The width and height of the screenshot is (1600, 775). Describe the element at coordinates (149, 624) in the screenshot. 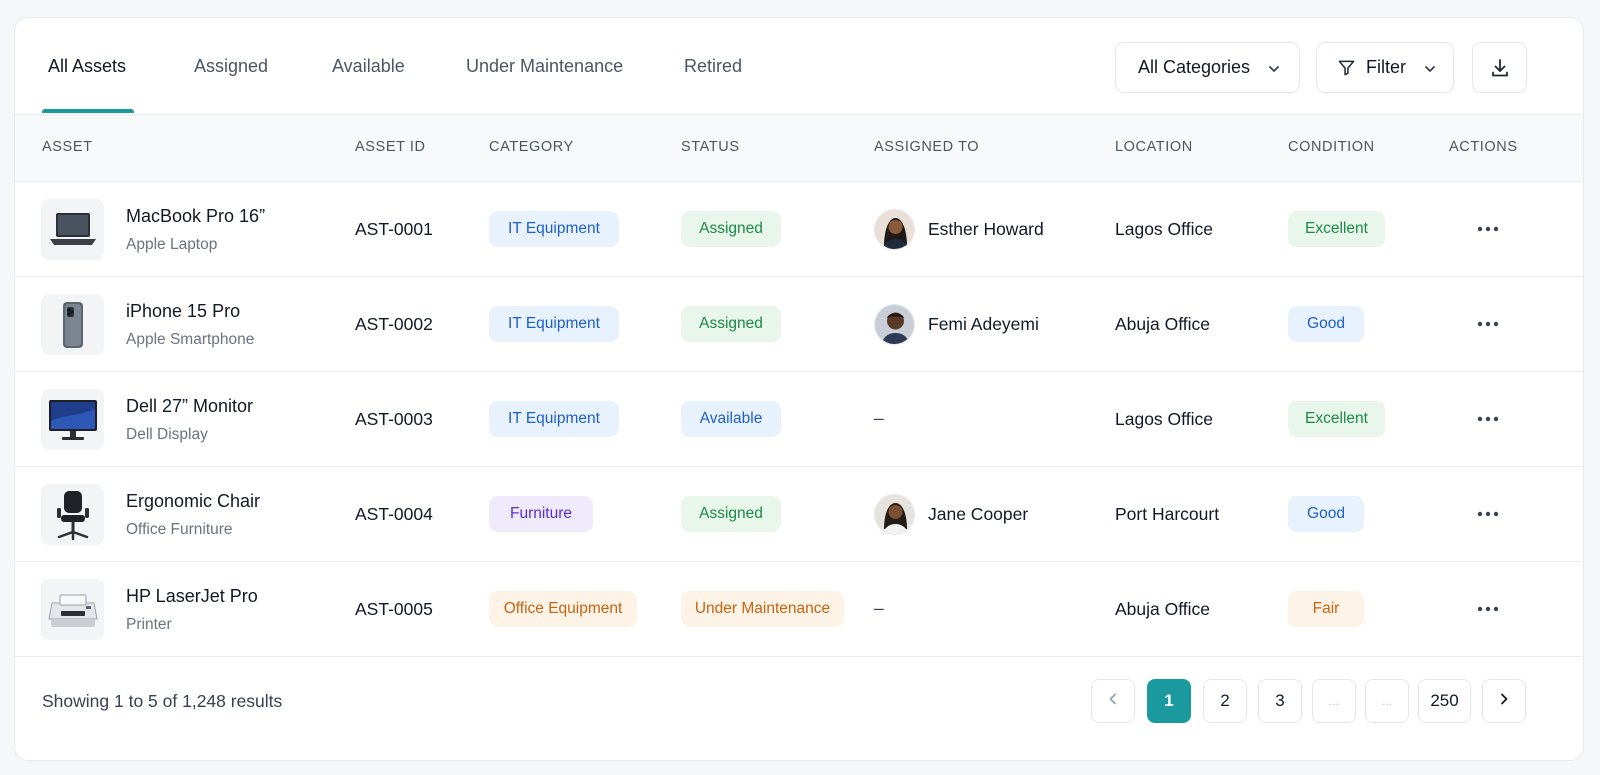

I see `asset-subtitle: Printer` at that location.